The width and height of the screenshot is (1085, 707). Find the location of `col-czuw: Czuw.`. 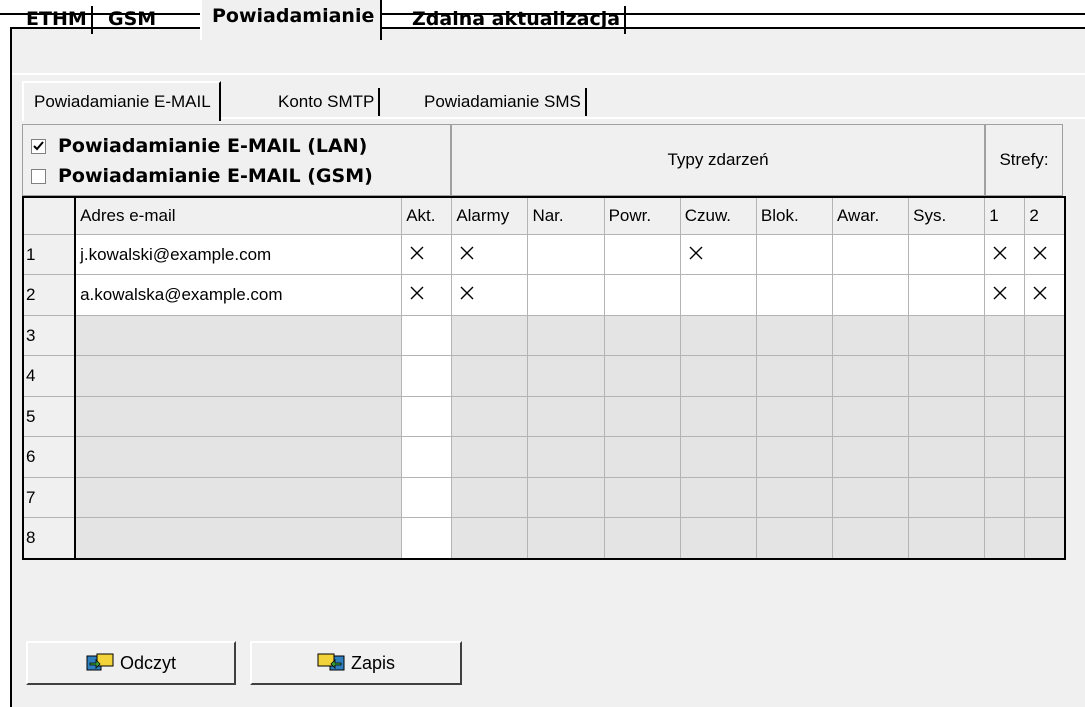

col-czuw: Czuw. is located at coordinates (718, 215).